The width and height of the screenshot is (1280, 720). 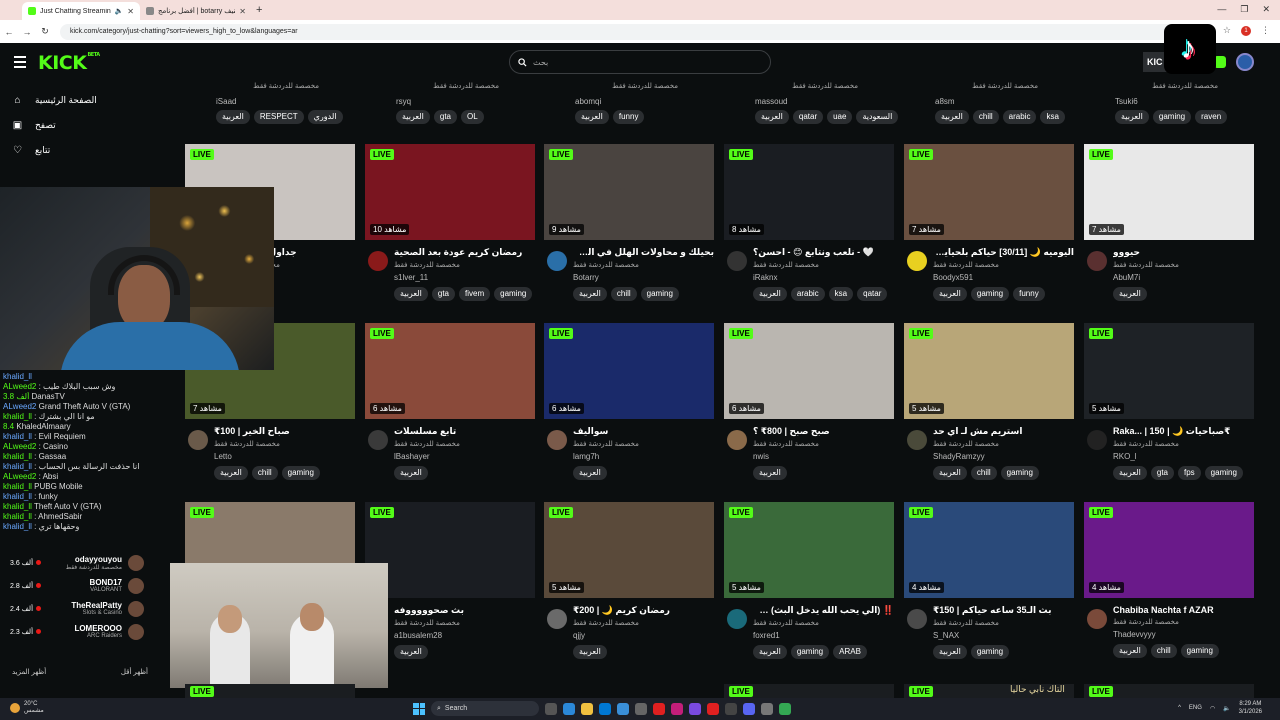 I want to click on tag-chip: uae, so click(x=840, y=117).